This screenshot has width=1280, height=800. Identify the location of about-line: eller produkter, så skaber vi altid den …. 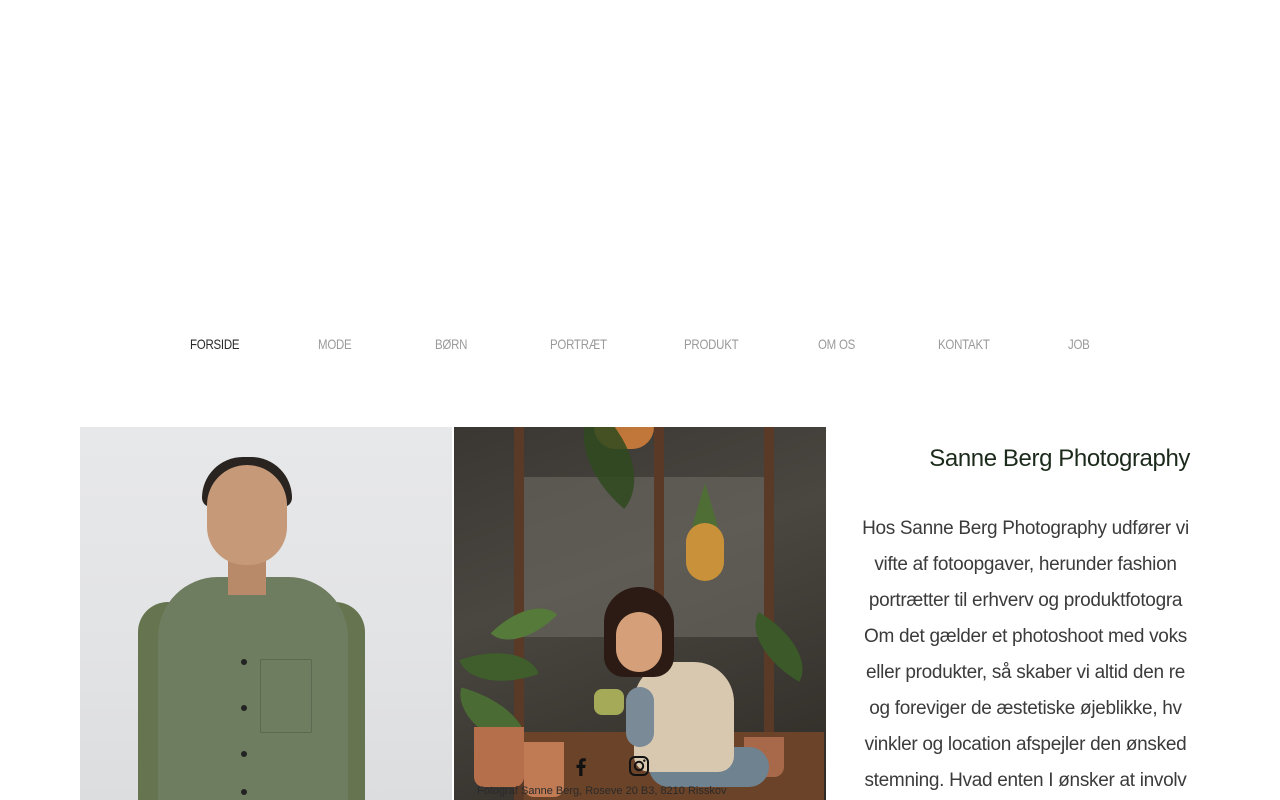
(1025, 672).